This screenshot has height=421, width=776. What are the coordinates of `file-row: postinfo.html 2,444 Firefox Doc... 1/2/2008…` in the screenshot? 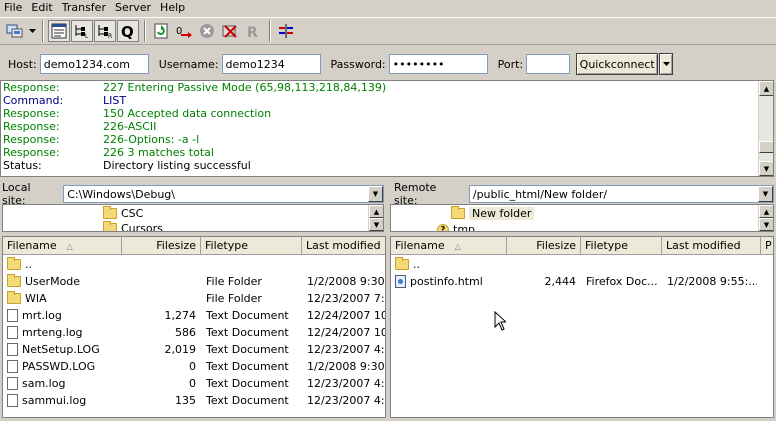 It's located at (582, 281).